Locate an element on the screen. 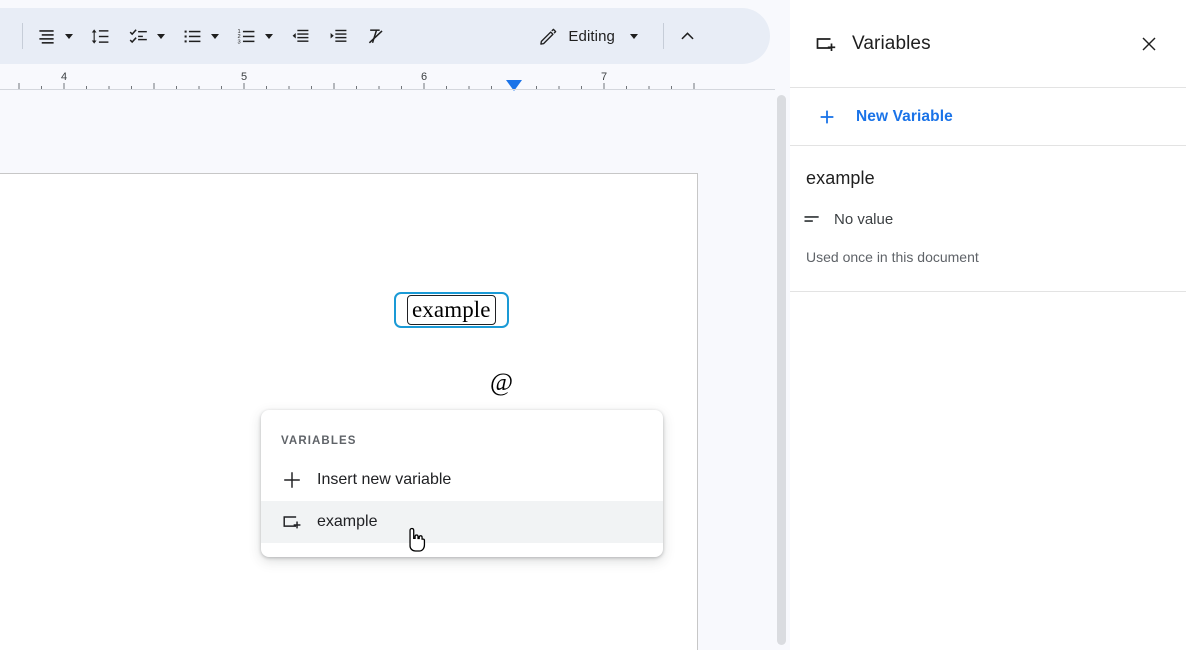  menu-item-example-variable: example is located at coordinates (462, 522).